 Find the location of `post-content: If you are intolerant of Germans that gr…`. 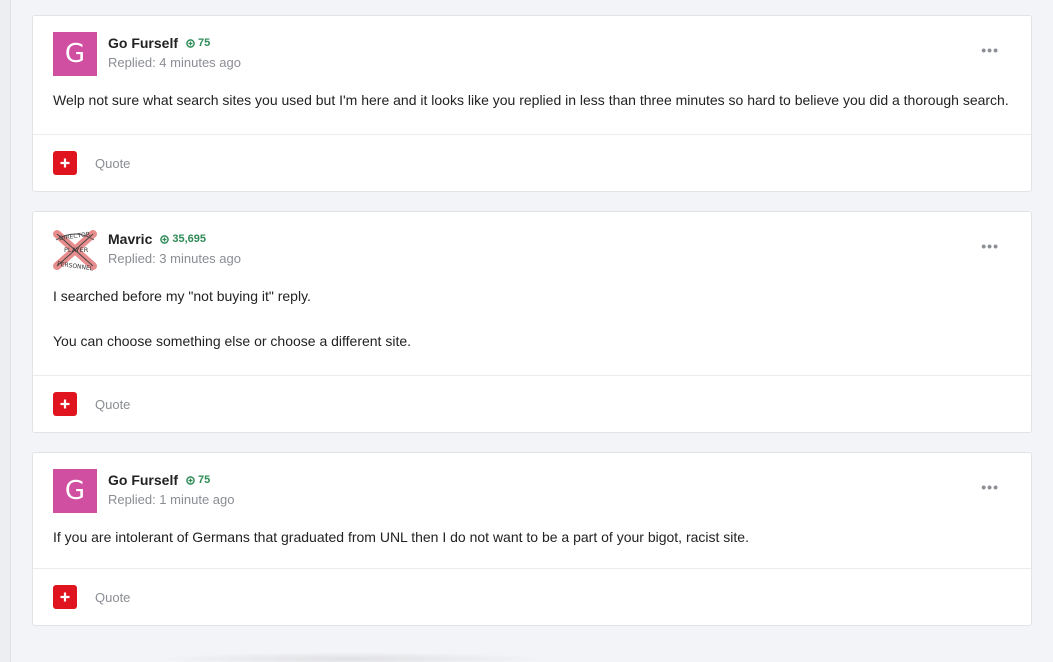

post-content: If you are intolerant of Germans that gr… is located at coordinates (532, 545).